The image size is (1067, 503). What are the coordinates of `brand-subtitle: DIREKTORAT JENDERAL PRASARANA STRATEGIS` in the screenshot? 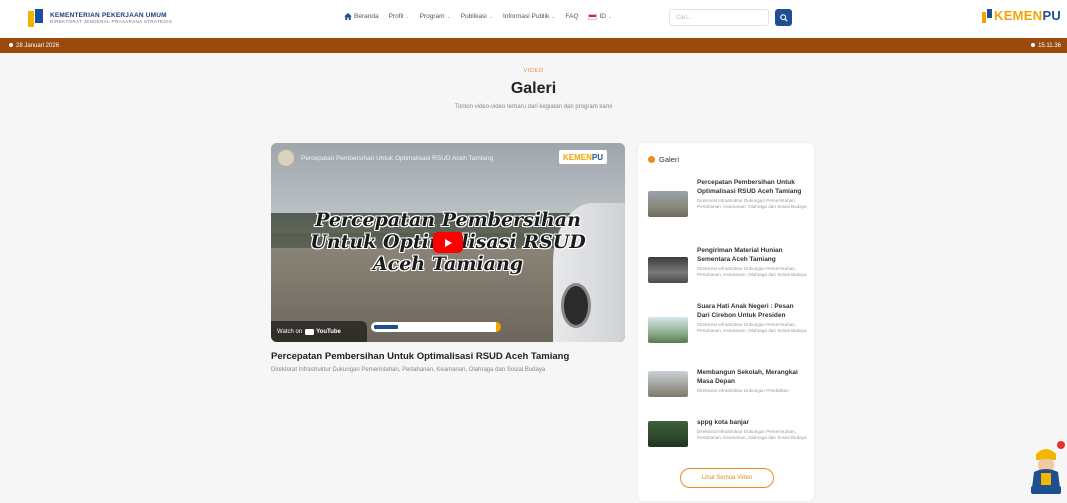 It's located at (111, 22).